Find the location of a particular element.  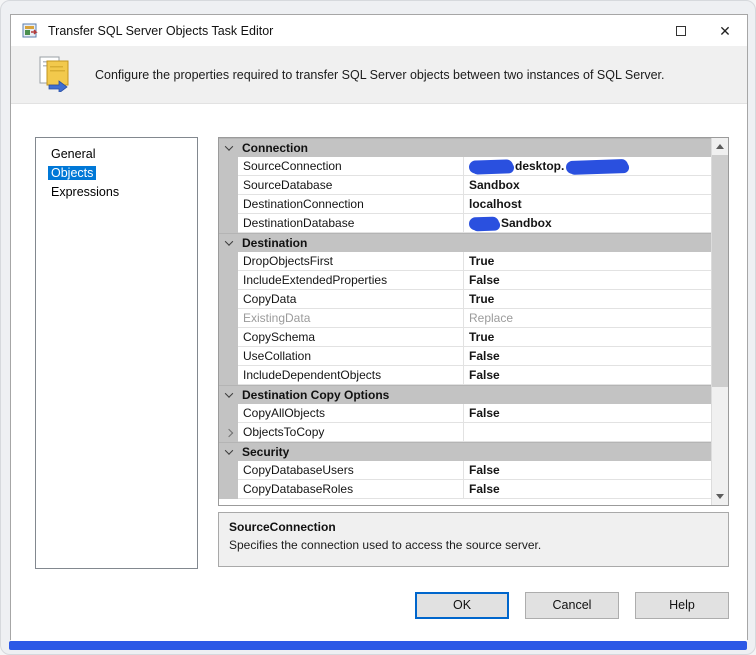

property-row: ExistingData Replace is located at coordinates (465, 318).